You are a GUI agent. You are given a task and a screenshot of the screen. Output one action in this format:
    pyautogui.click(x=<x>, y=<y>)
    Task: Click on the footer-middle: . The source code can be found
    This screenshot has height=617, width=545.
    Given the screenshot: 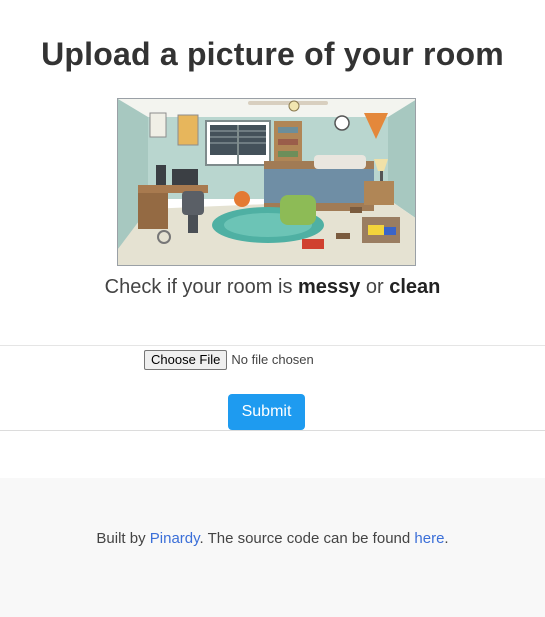 What is the action you would take?
    pyautogui.click(x=307, y=538)
    